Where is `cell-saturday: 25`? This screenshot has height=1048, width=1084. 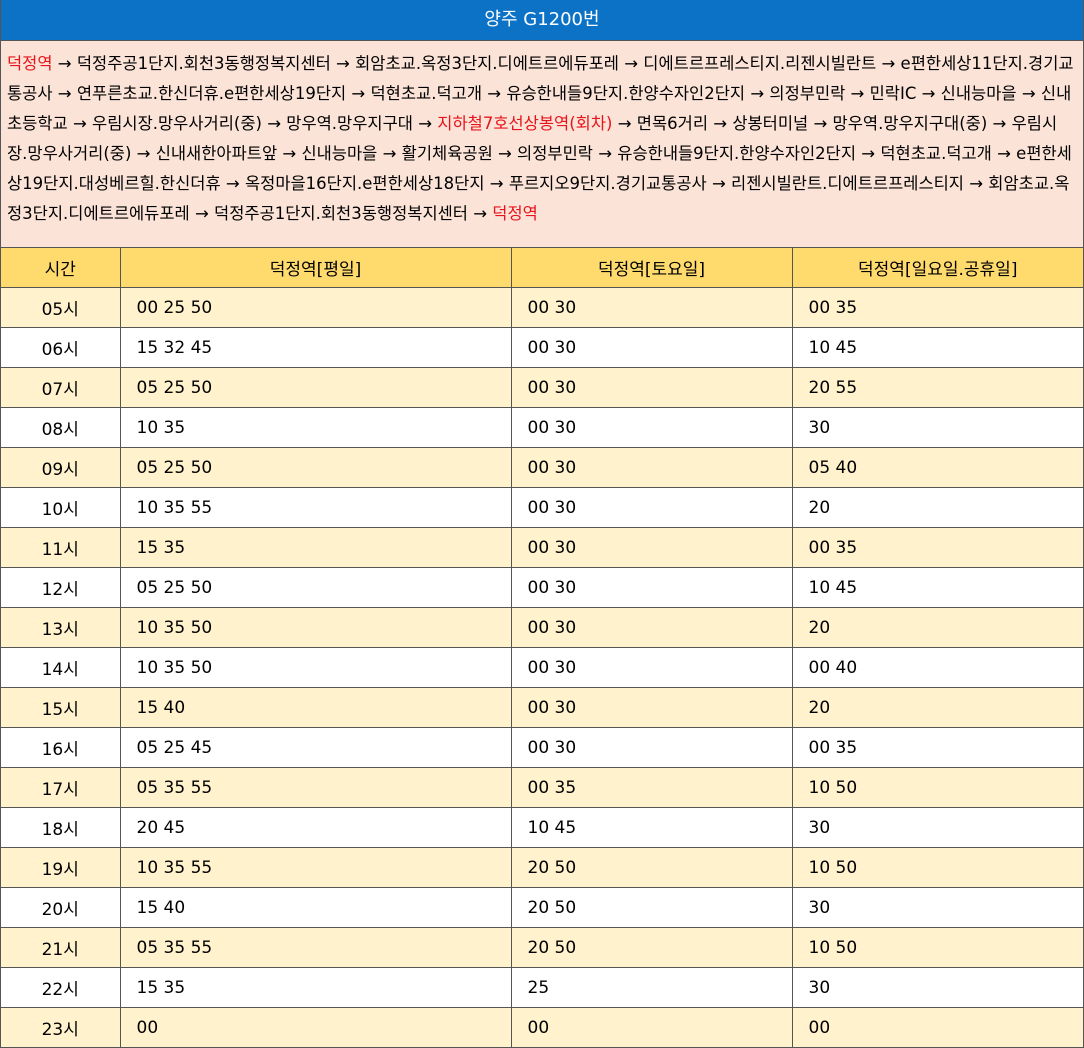
cell-saturday: 25 is located at coordinates (651, 987).